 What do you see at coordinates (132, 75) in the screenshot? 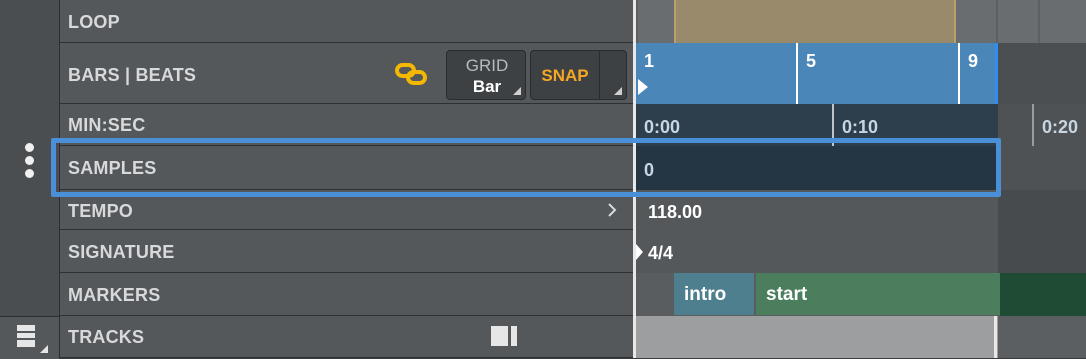
I see `row-label-bars-beats: BARS | BEATS` at bounding box center [132, 75].